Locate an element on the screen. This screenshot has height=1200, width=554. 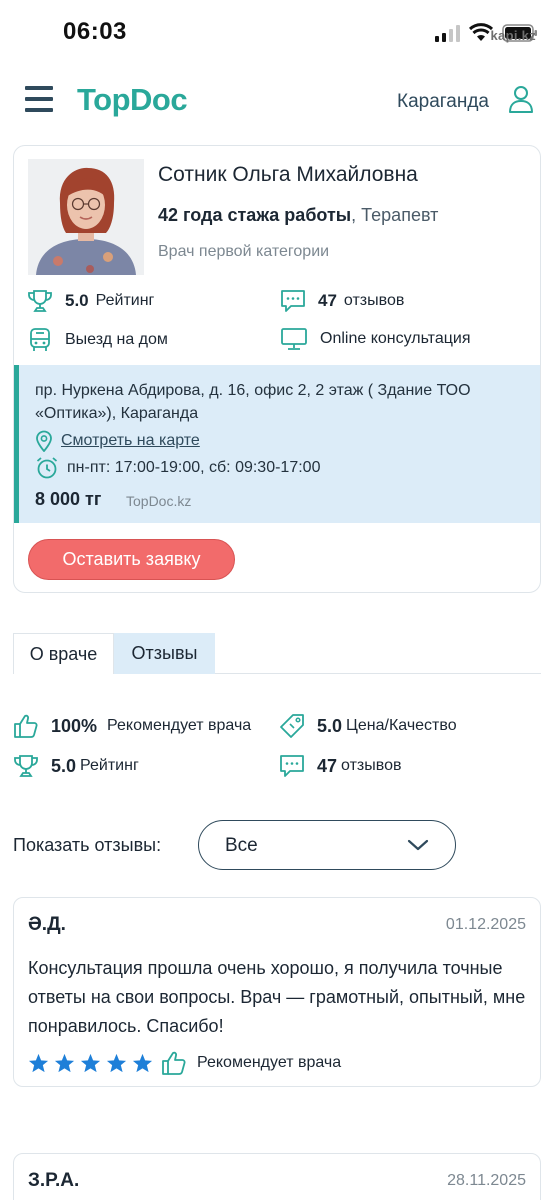
rating-value: 5.0 is located at coordinates (77, 300).